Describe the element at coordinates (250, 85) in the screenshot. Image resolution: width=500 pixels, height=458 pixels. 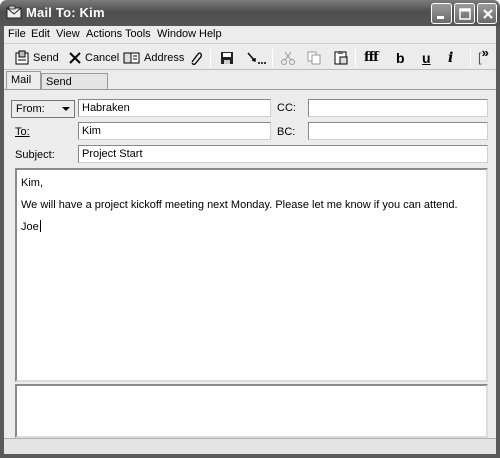
I see `tab-strip: Mail Send Options` at that location.